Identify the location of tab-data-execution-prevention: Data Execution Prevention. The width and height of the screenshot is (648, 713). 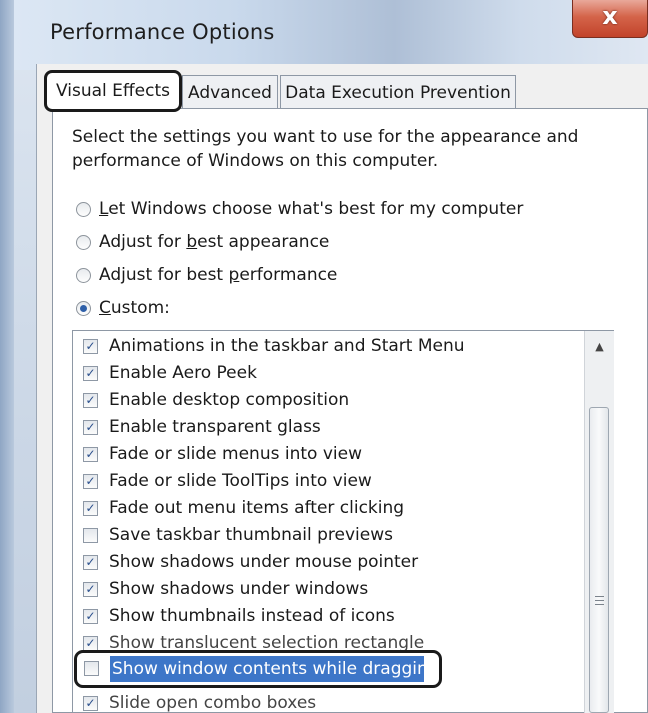
(398, 92).